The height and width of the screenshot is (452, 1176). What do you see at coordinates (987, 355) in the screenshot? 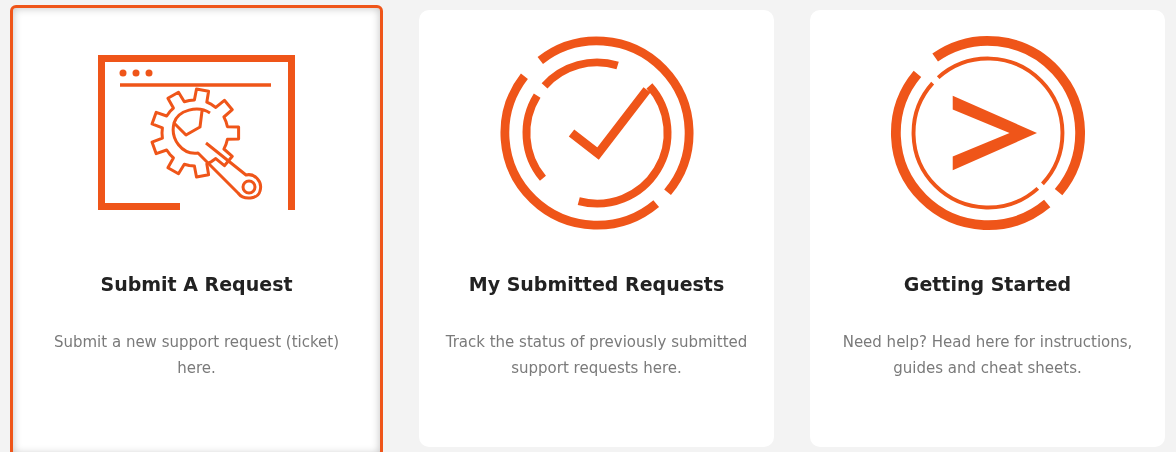
I see `card-description: Need help? Head here for instructions, guides and cheat sheets.` at bounding box center [987, 355].